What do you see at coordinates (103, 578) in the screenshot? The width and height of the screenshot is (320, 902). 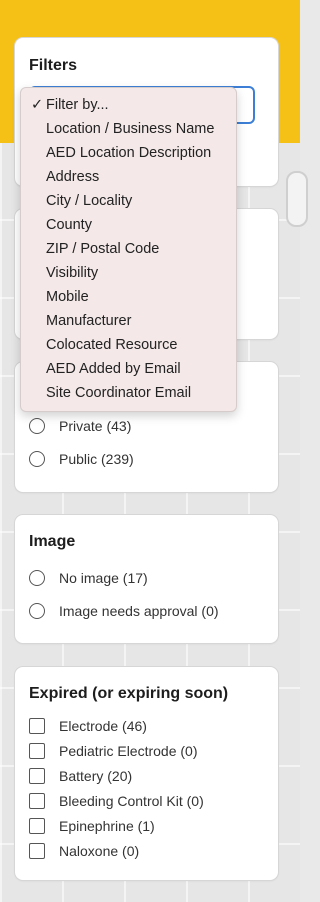 I see `radio-no-image-label: No image (17)` at bounding box center [103, 578].